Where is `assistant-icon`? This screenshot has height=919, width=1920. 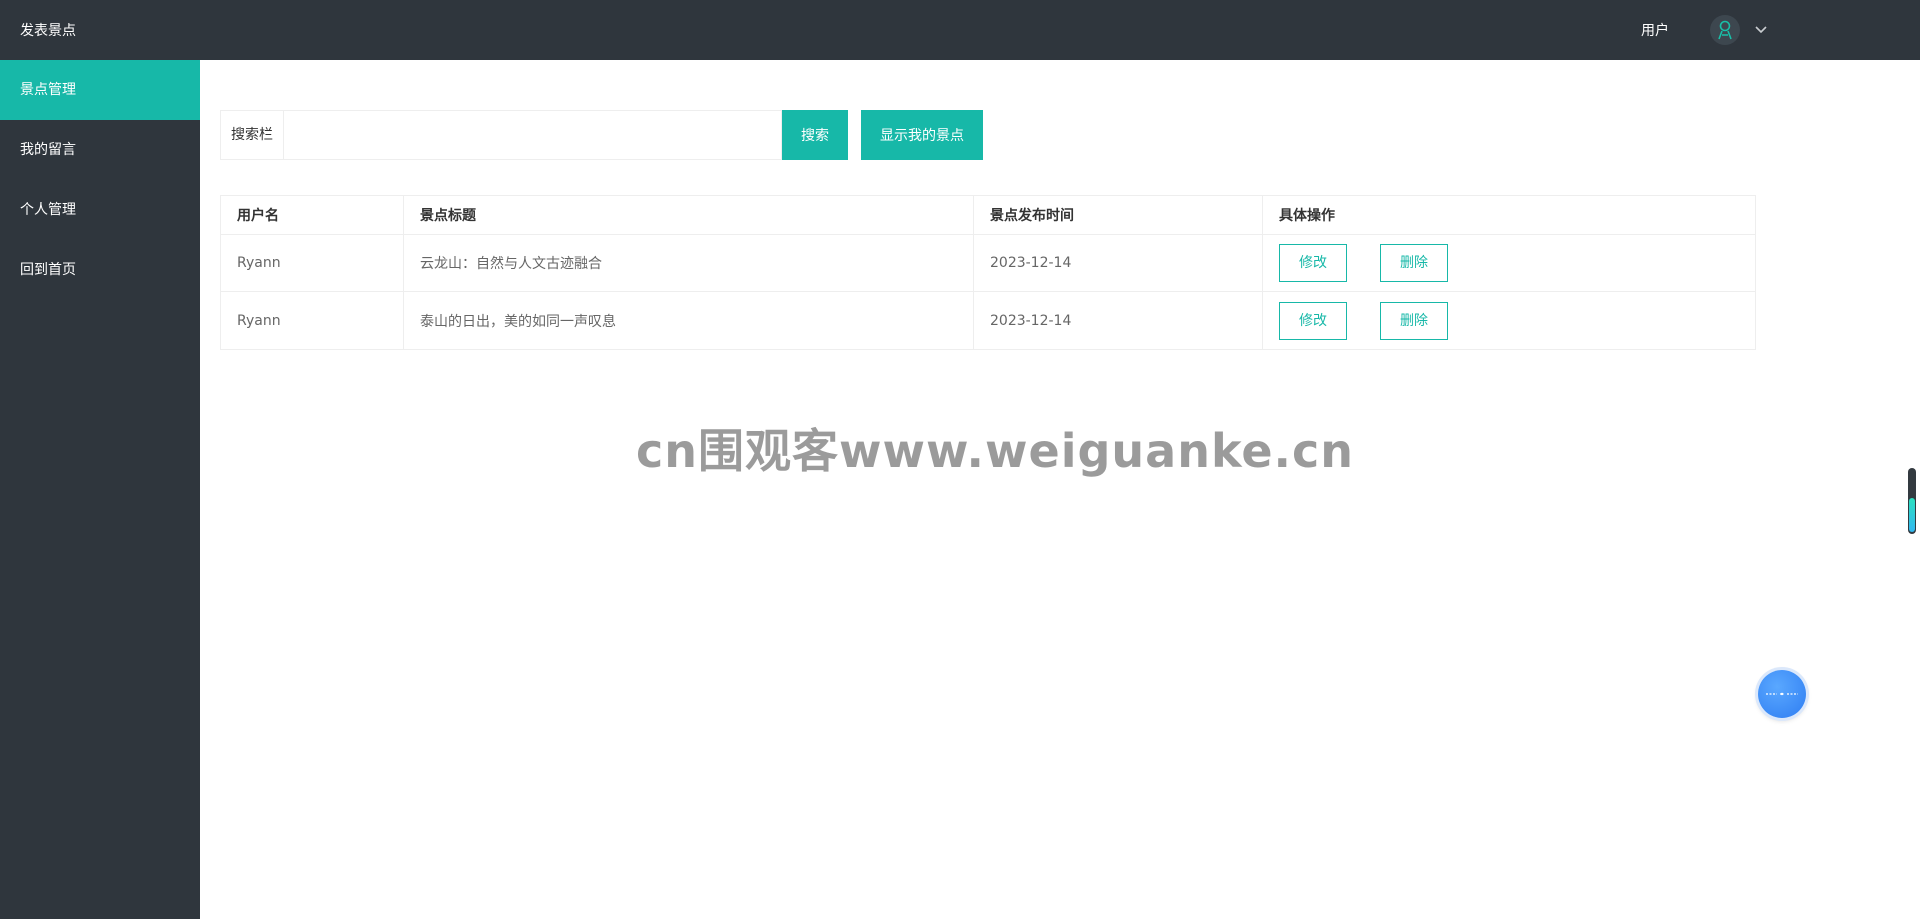 assistant-icon is located at coordinates (1782, 694).